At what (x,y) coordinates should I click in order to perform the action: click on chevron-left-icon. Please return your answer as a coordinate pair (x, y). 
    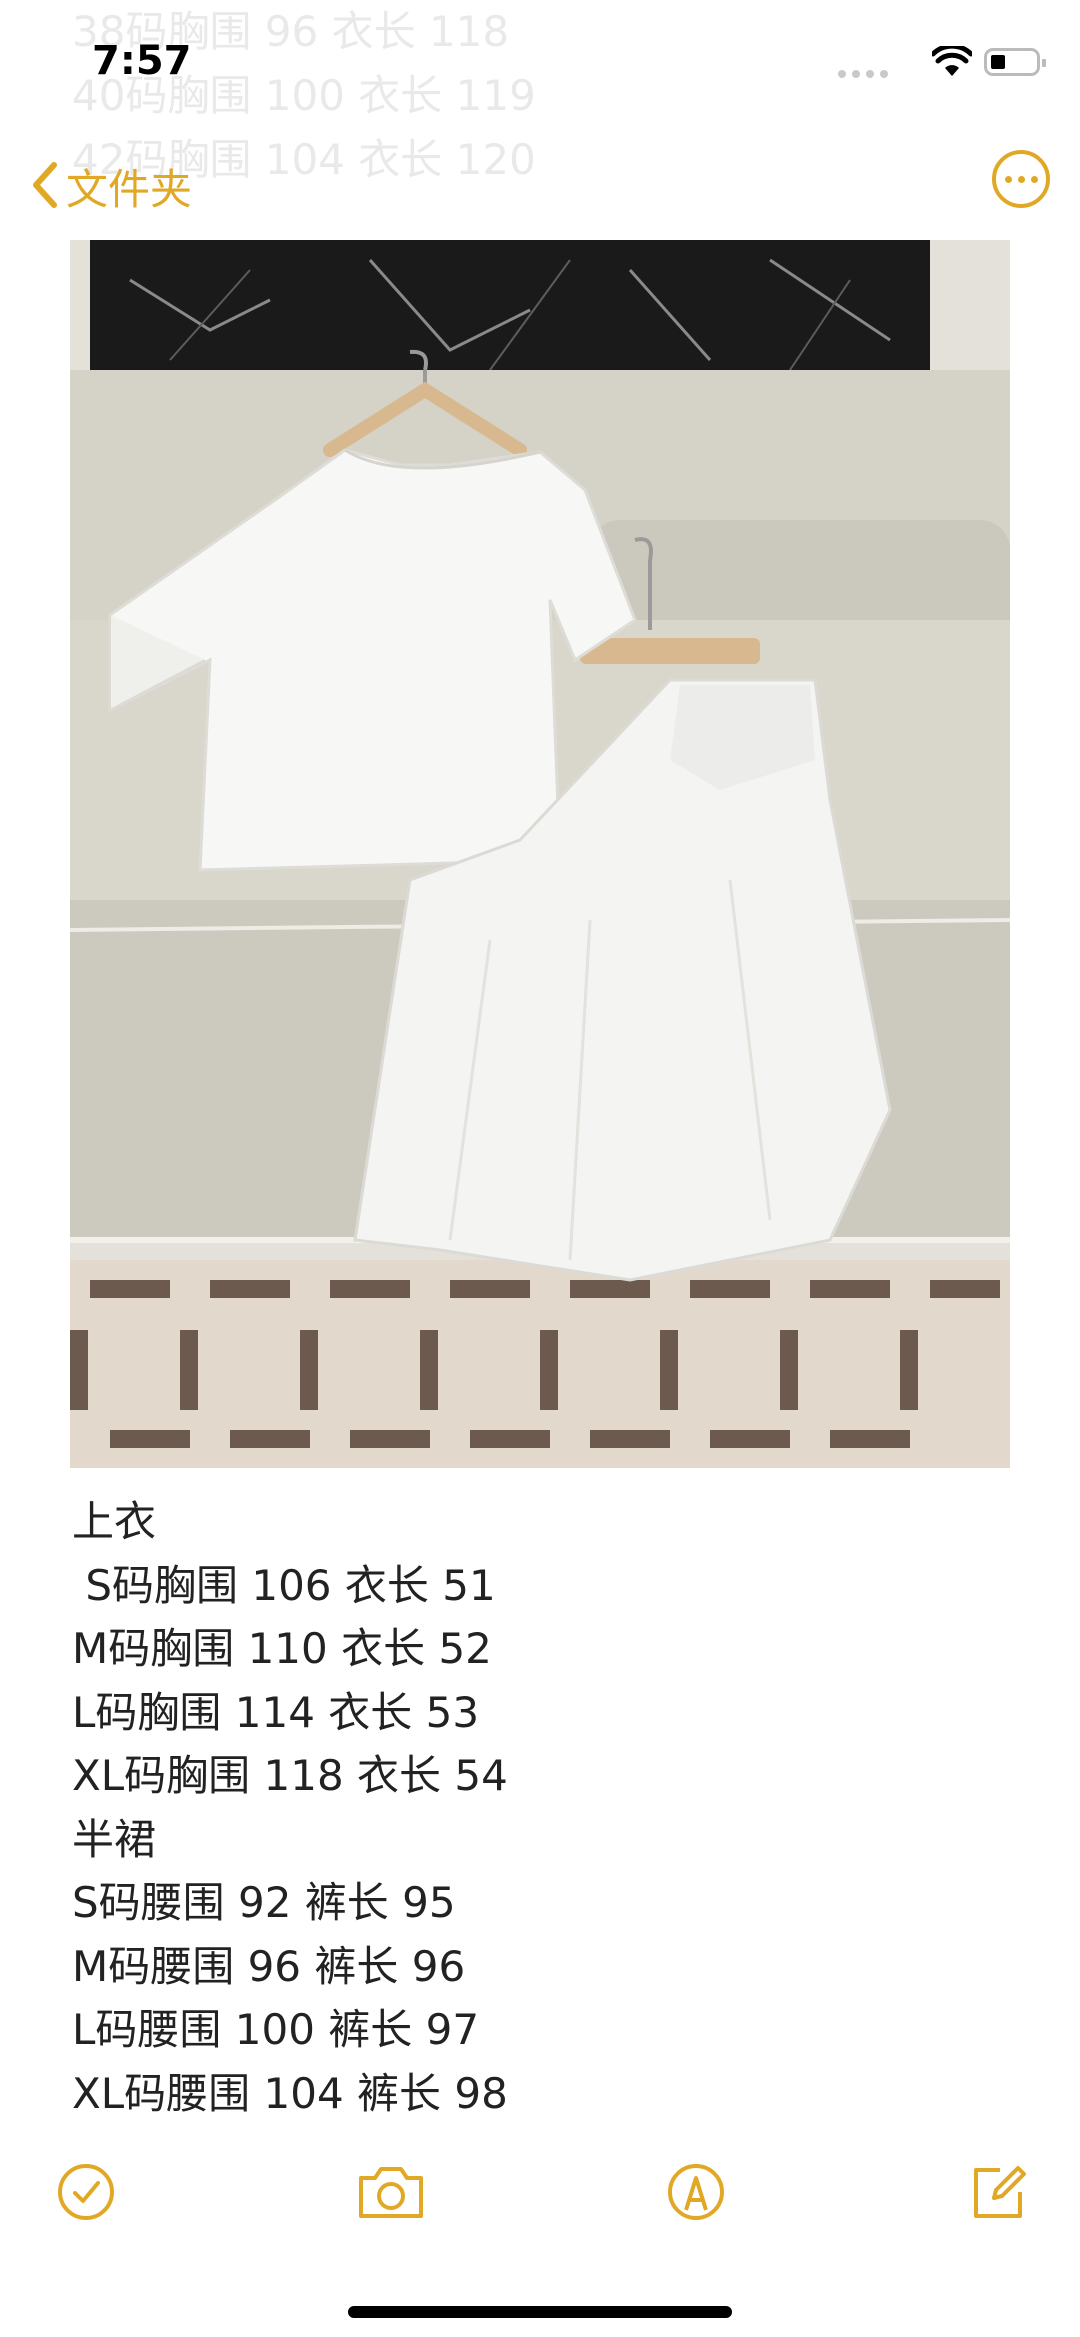
    Looking at the image, I should click on (45, 187).